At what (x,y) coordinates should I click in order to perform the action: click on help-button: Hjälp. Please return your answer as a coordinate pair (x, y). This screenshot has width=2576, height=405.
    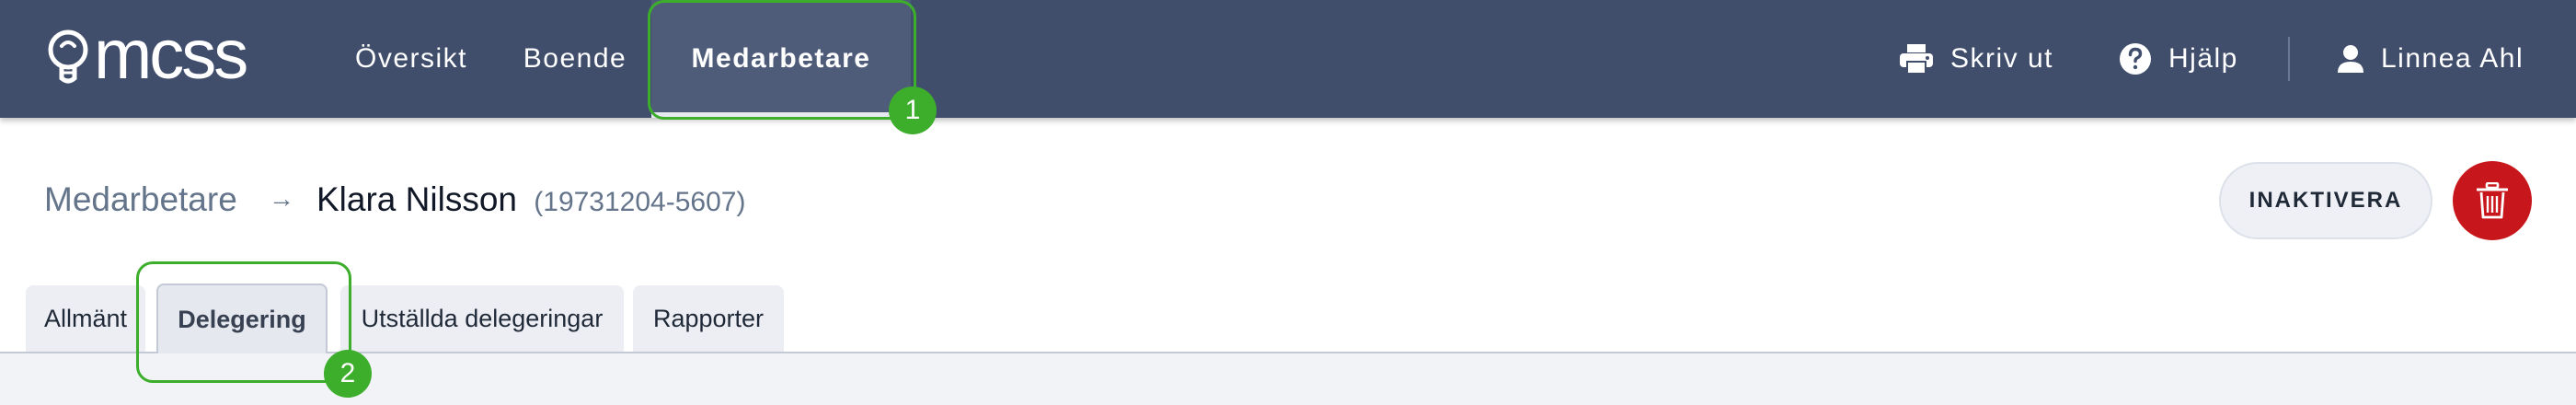
    Looking at the image, I should click on (2178, 59).